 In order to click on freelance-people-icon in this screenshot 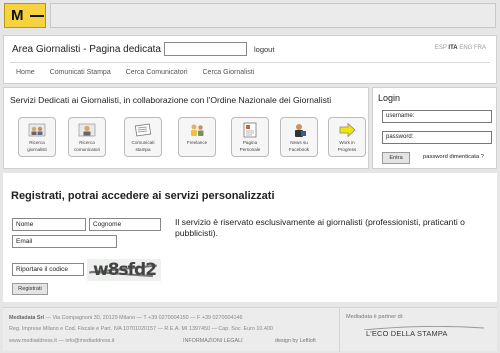, I will do `click(197, 130)`.